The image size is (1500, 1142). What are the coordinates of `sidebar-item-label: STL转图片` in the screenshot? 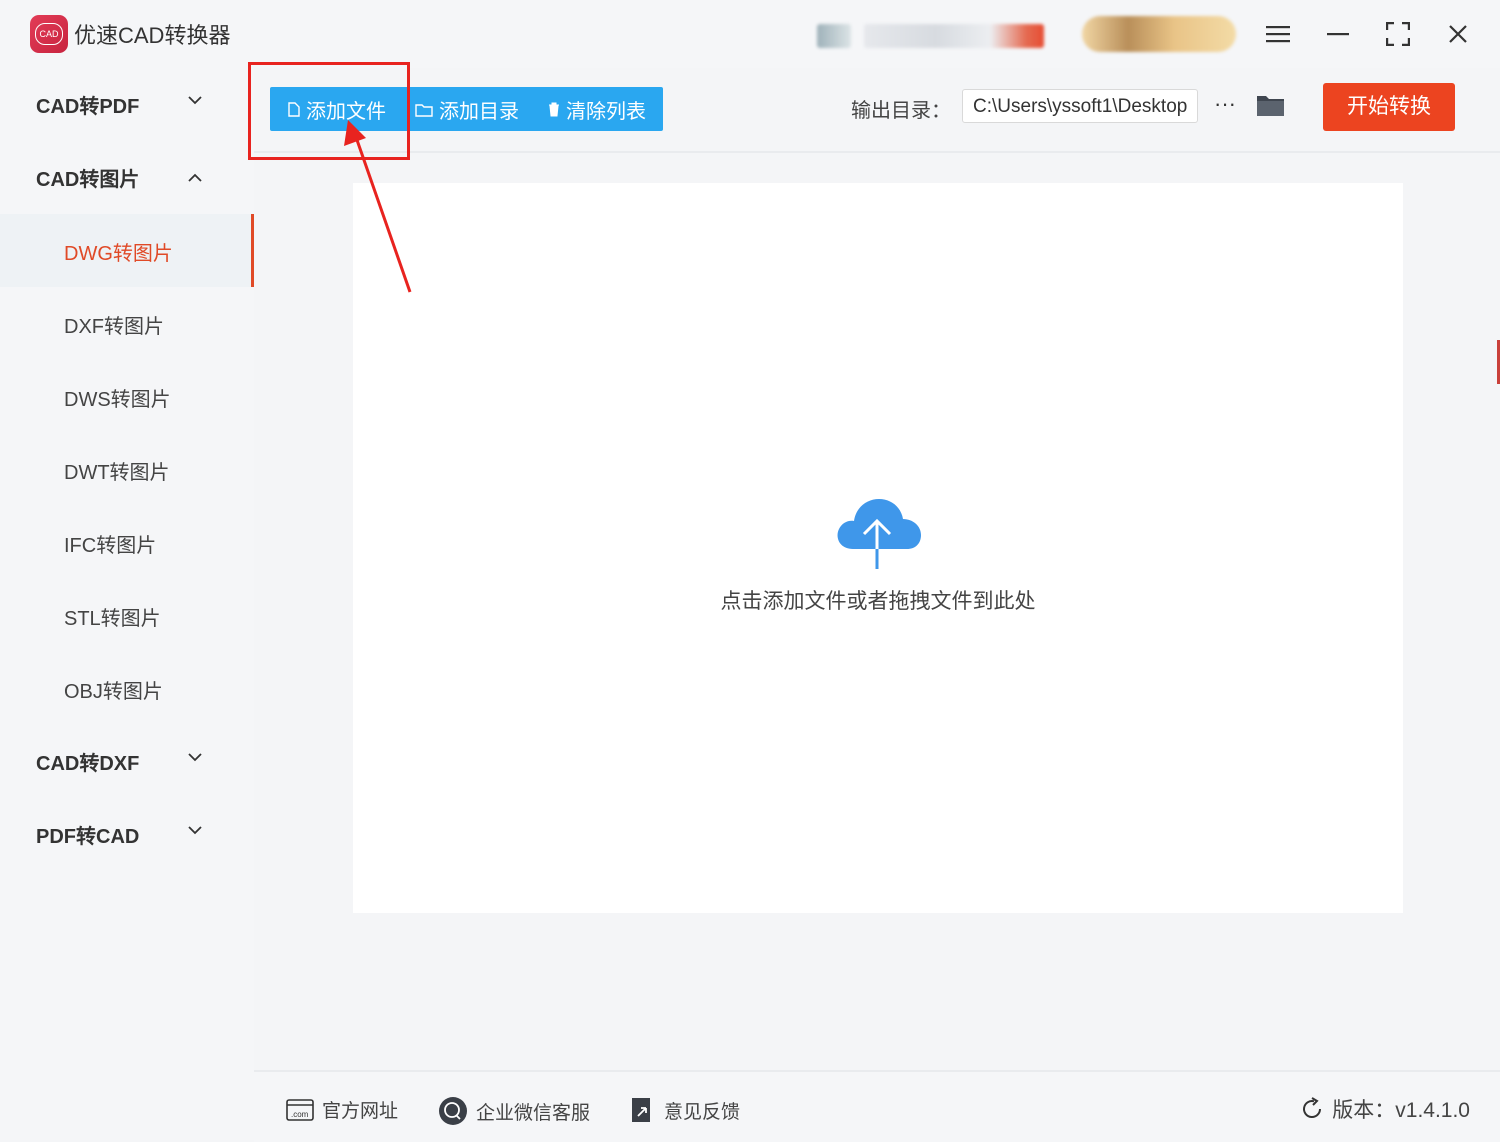 It's located at (112, 619).